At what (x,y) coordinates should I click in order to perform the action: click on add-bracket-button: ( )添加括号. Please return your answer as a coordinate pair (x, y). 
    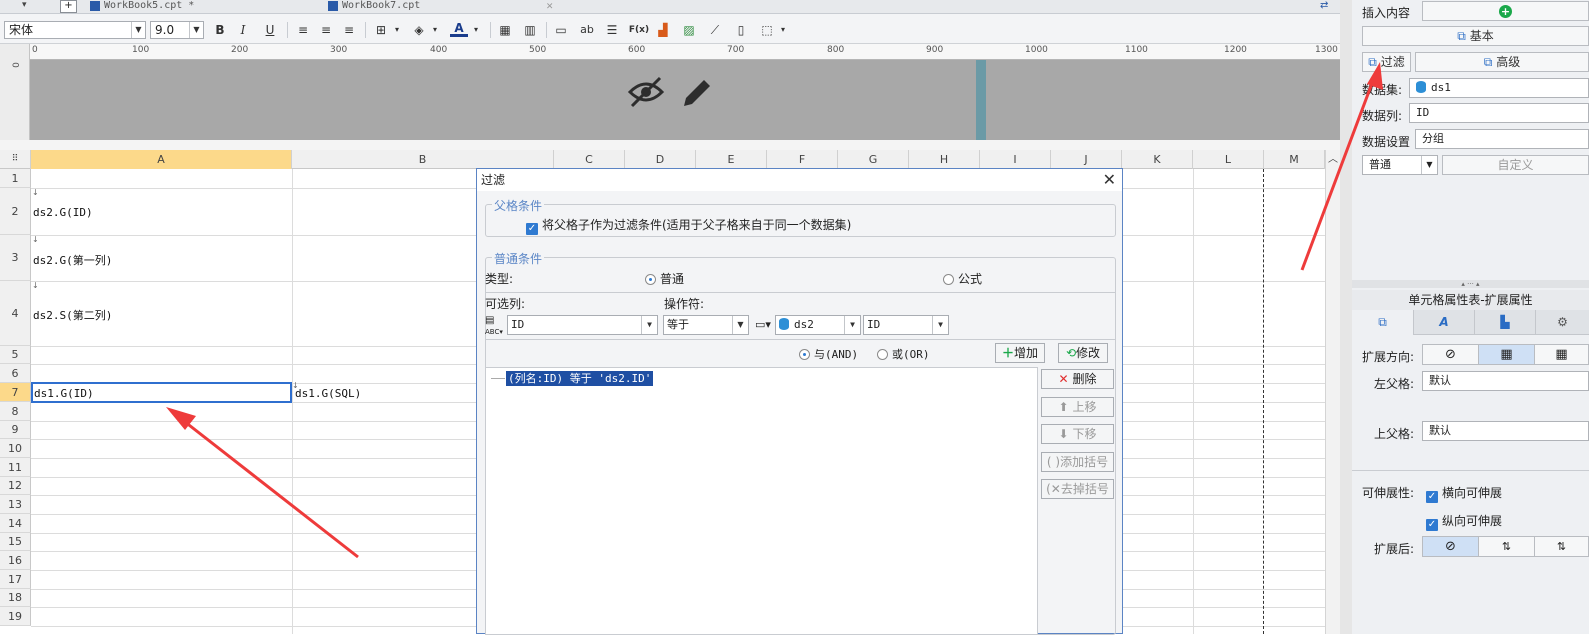
    Looking at the image, I should click on (1077, 462).